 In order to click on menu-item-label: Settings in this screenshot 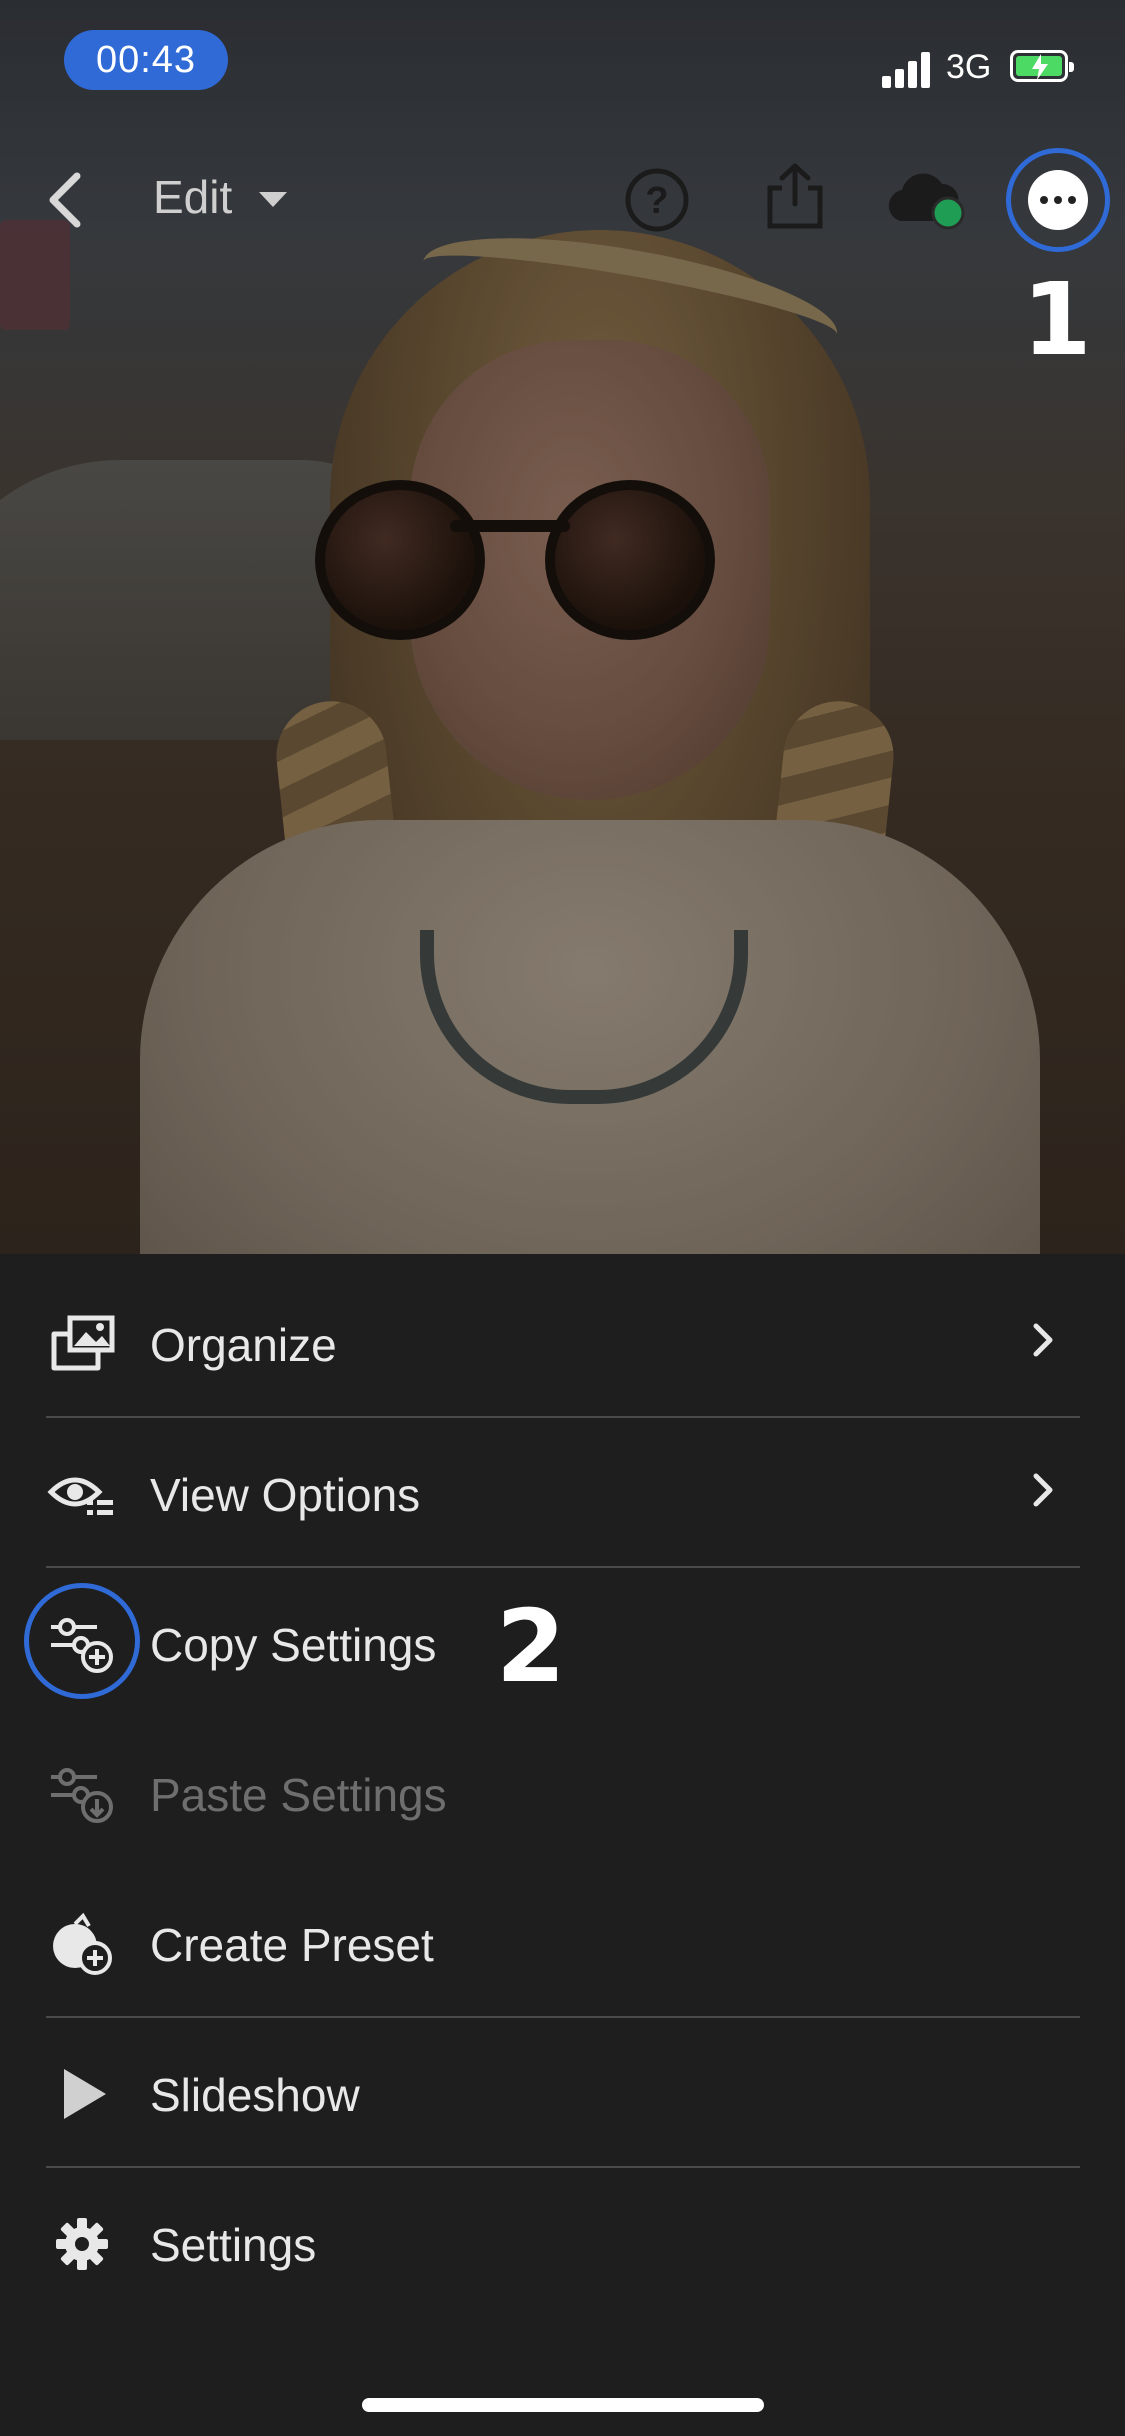, I will do `click(233, 2245)`.